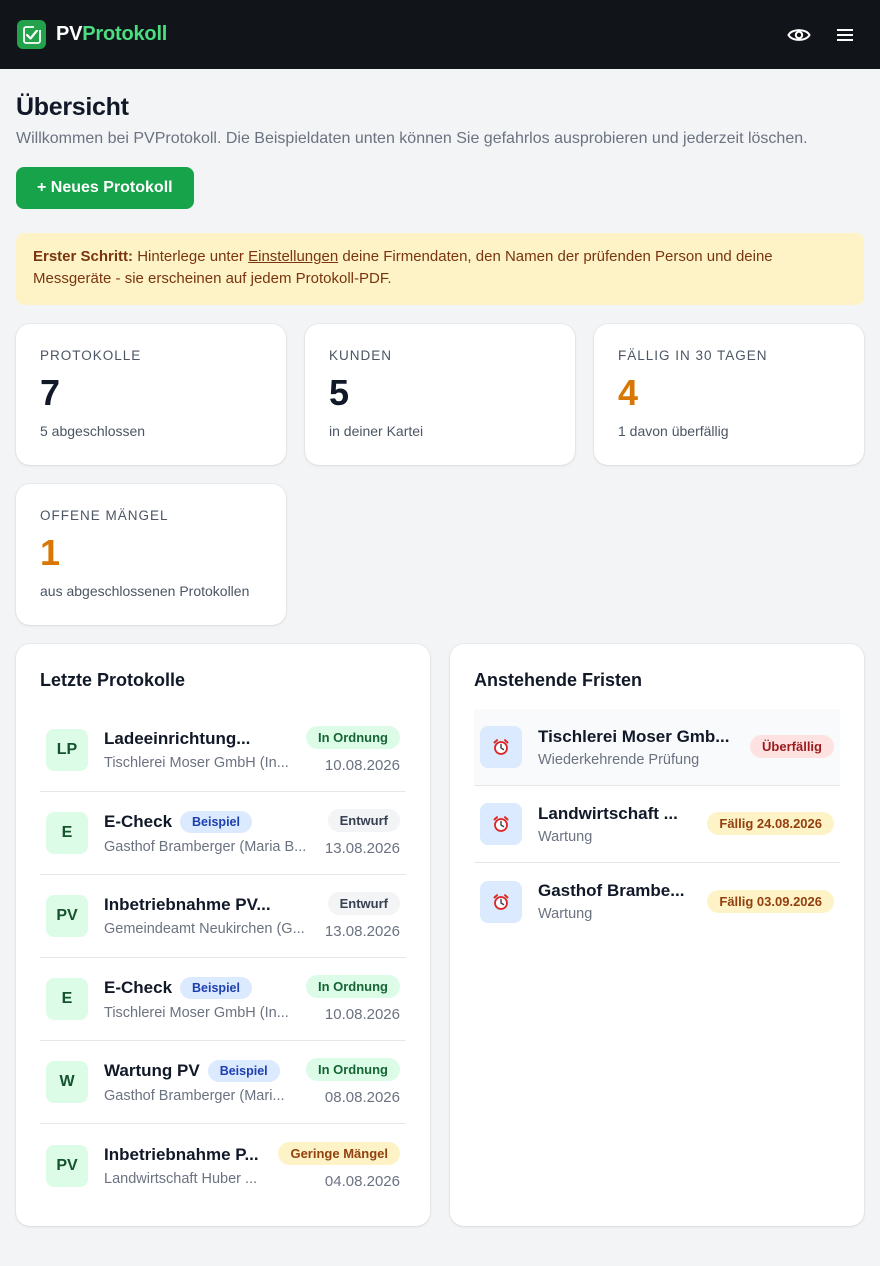 The width and height of the screenshot is (880, 1266). I want to click on stat-note: aus abgeschlossenen Protokollen, so click(145, 591).